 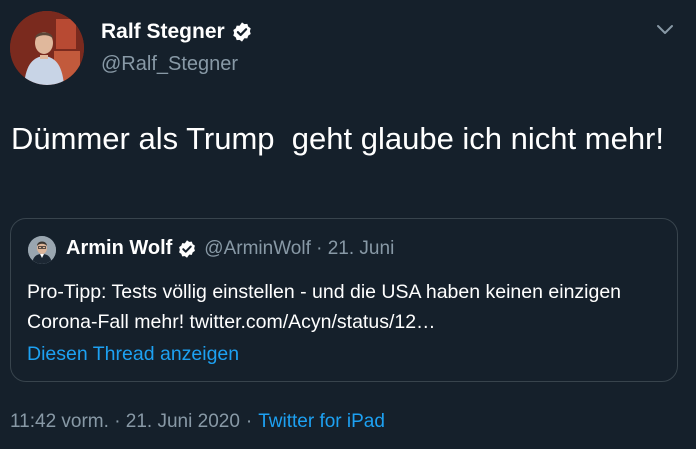 What do you see at coordinates (665, 30) in the screenshot?
I see `chevron-down-icon` at bounding box center [665, 30].